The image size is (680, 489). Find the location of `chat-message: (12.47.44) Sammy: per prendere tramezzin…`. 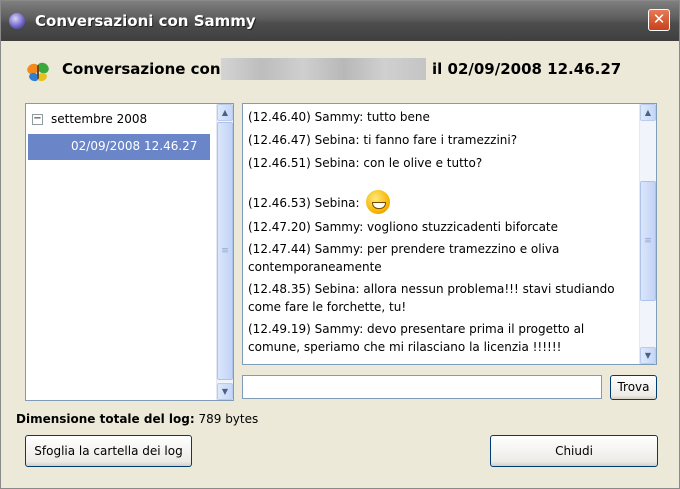

chat-message: (12.47.44) Sammy: per prendere tramezzin… is located at coordinates (404, 258).